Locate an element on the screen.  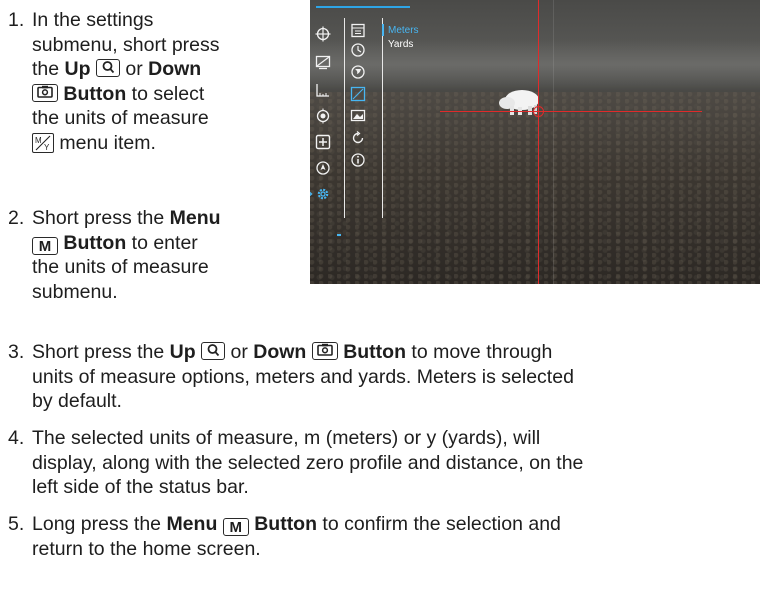
settings-menu-panel: Meters Yards is located at coordinates (367, 122).